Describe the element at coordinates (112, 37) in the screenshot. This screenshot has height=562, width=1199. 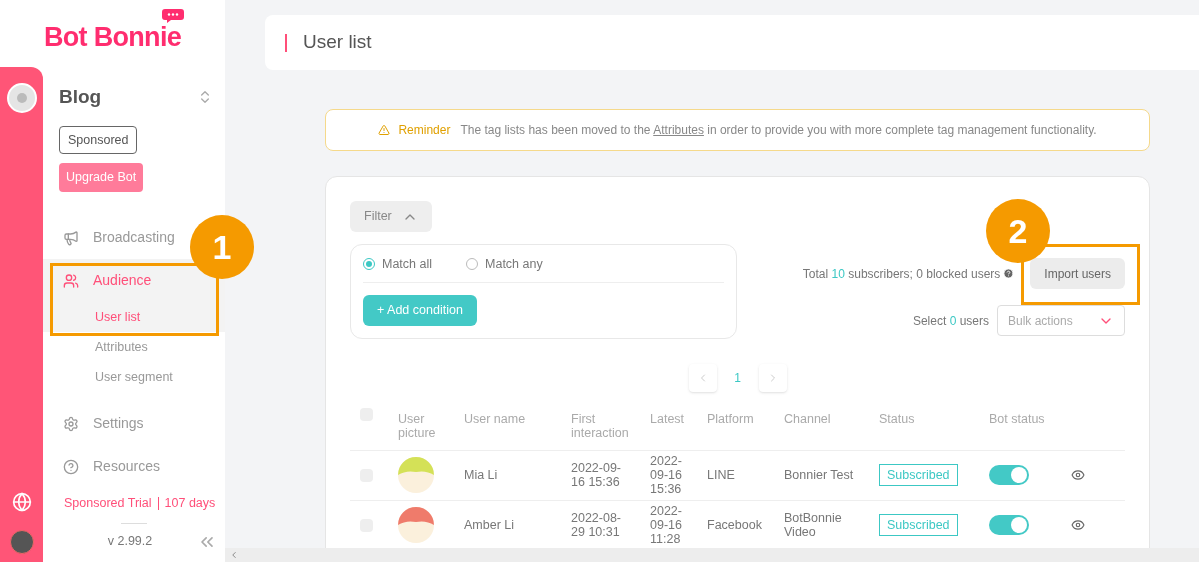
I see `logo: Bot Bonnie` at that location.